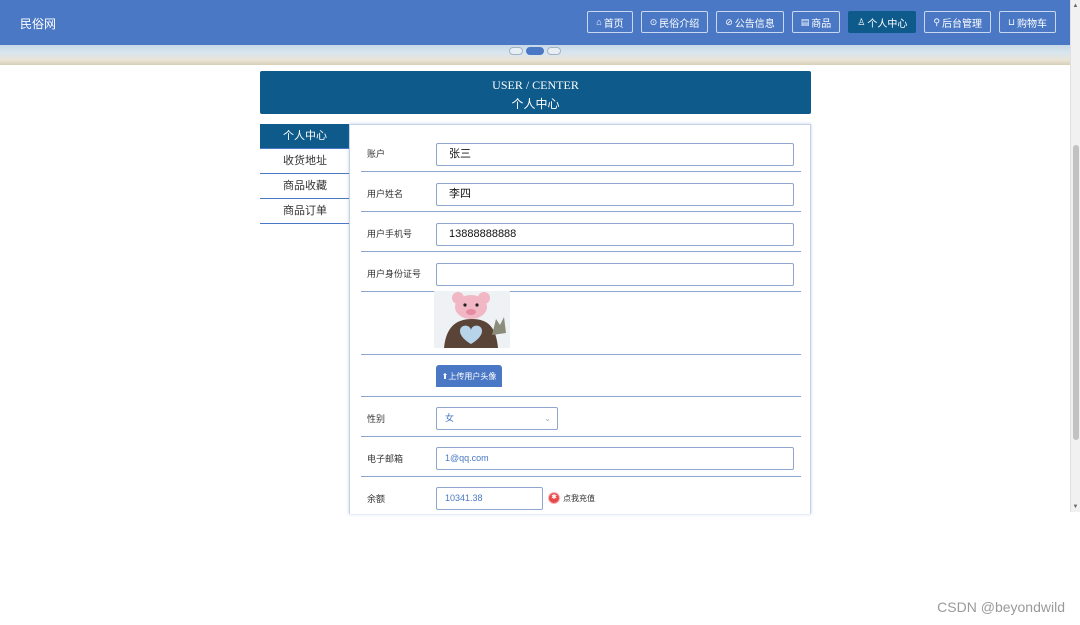 The height and width of the screenshot is (625, 1080). Describe the element at coordinates (450, 418) in the screenshot. I see `gender-value: 女` at that location.